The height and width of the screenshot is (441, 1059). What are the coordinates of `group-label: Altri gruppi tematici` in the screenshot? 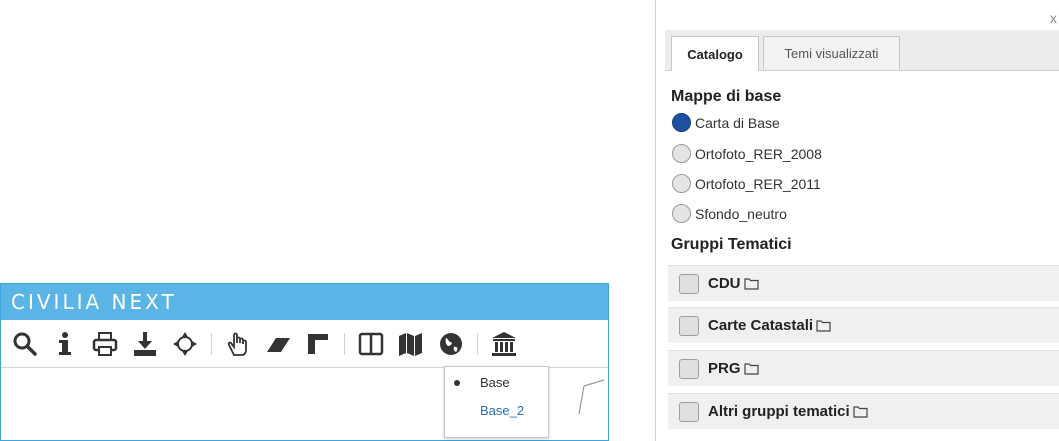 It's located at (779, 411).